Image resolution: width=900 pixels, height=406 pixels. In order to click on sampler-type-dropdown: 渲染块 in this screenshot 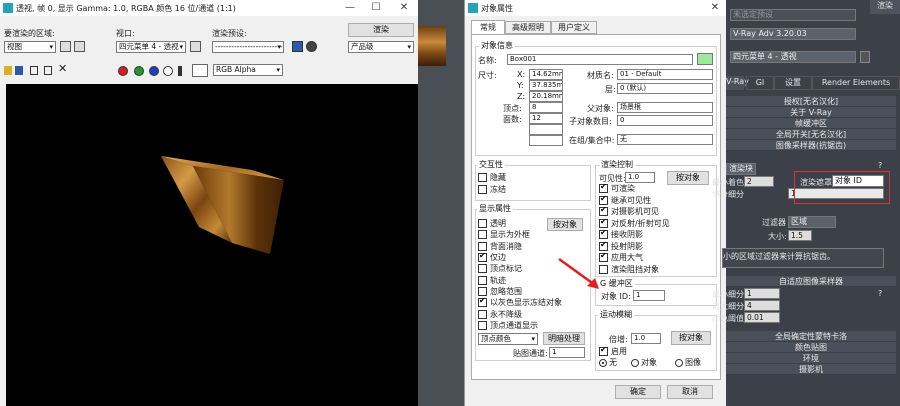, I will do `click(741, 169)`.